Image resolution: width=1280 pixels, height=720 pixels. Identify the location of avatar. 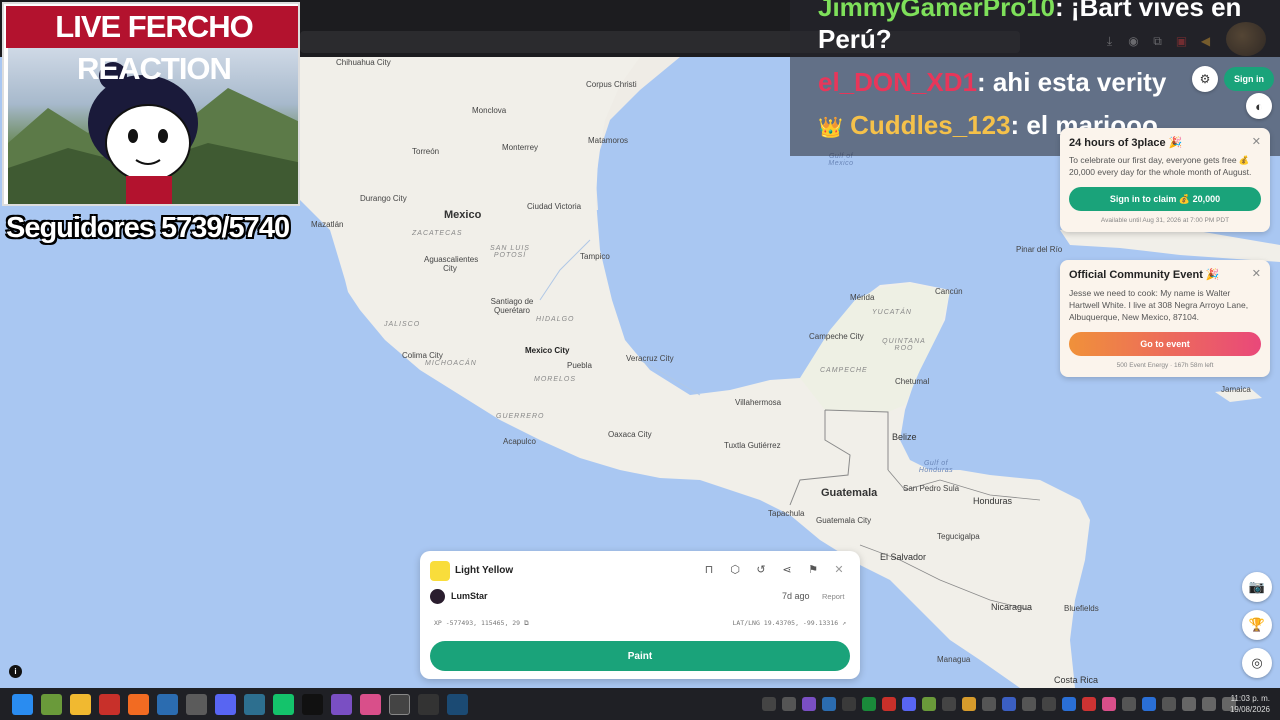
(437, 596).